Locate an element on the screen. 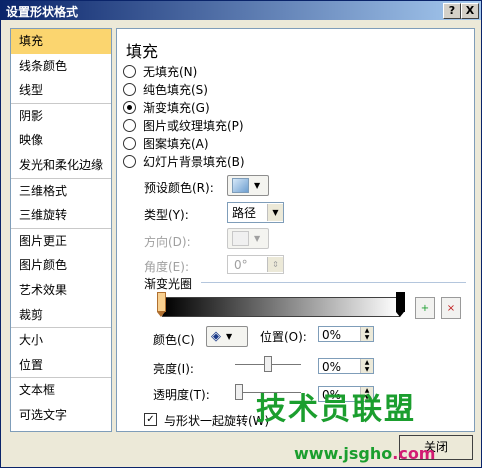 Image resolution: width=482 pixels, height=468 pixels. direction-label: 方向(D): is located at coordinates (167, 242).